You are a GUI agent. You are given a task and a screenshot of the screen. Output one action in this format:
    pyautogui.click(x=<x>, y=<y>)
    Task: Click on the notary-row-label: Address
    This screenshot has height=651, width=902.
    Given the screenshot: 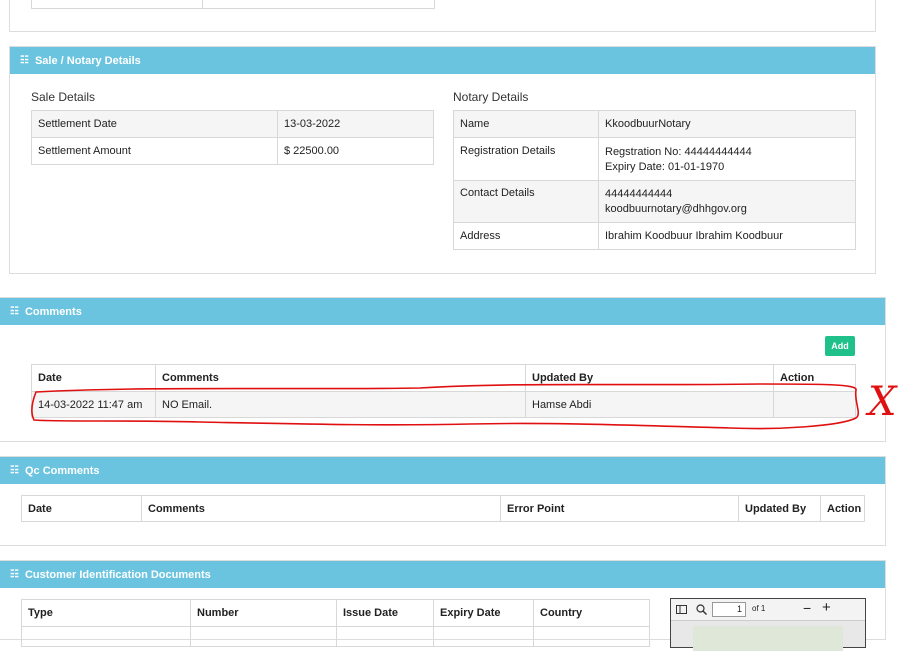 What is the action you would take?
    pyautogui.click(x=526, y=236)
    